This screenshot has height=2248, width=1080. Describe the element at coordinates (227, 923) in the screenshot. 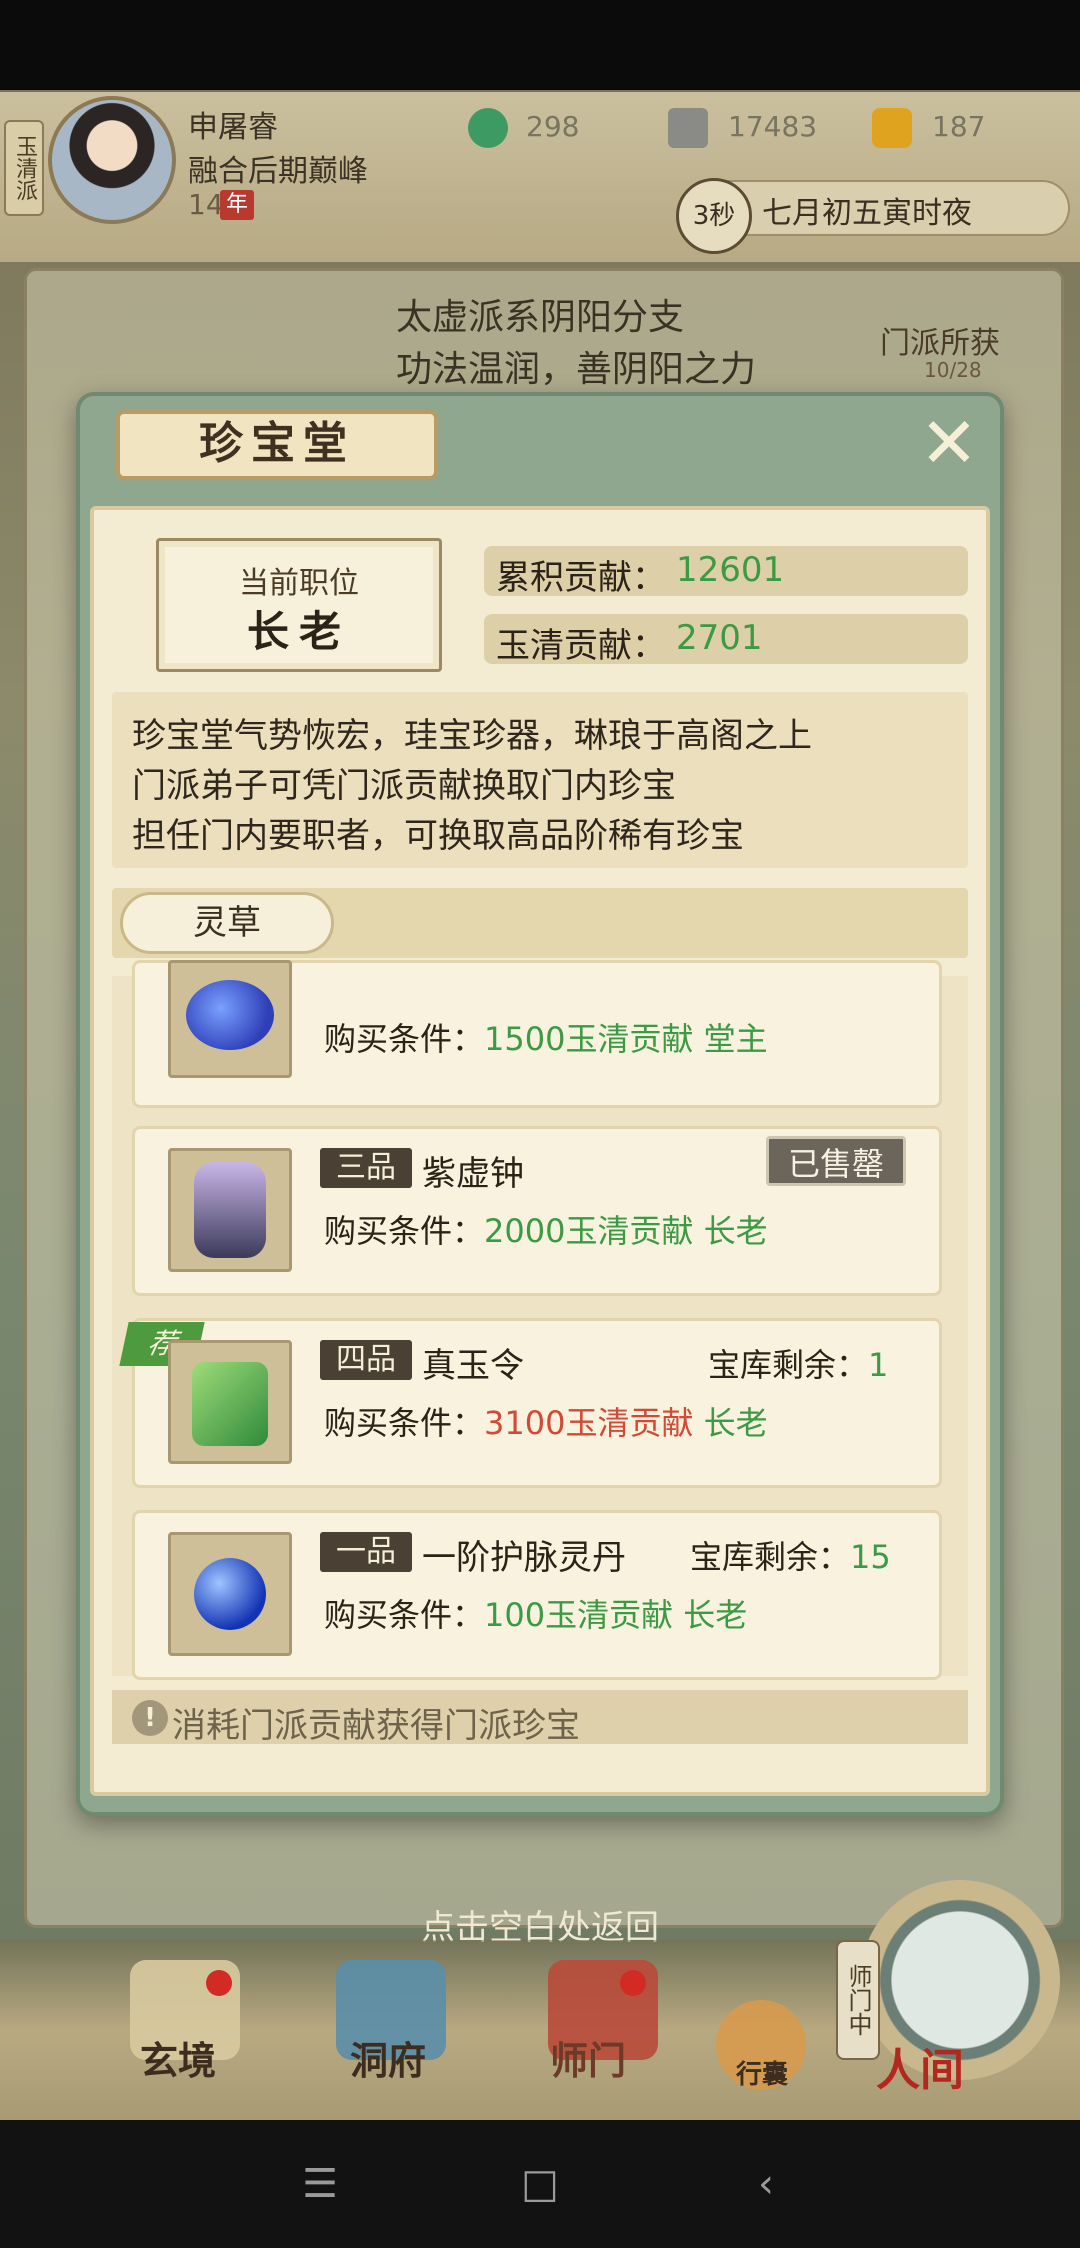

I see `tab-lingcao: 灵草` at that location.